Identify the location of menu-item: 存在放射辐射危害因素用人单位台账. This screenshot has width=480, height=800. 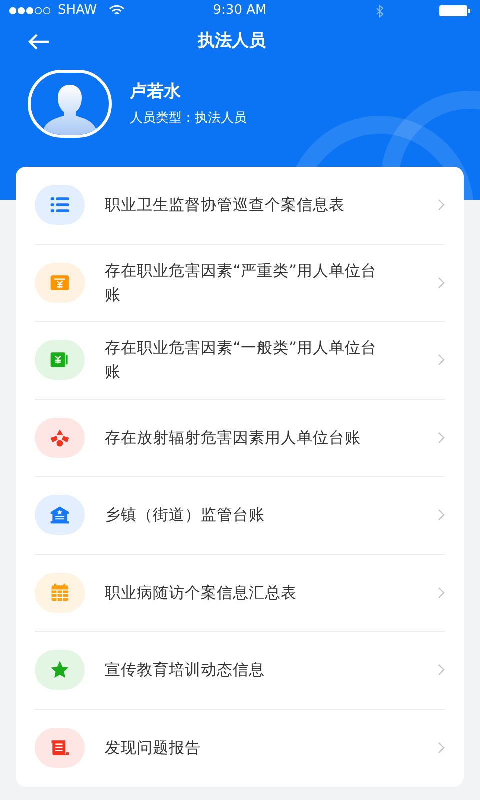
(240, 438).